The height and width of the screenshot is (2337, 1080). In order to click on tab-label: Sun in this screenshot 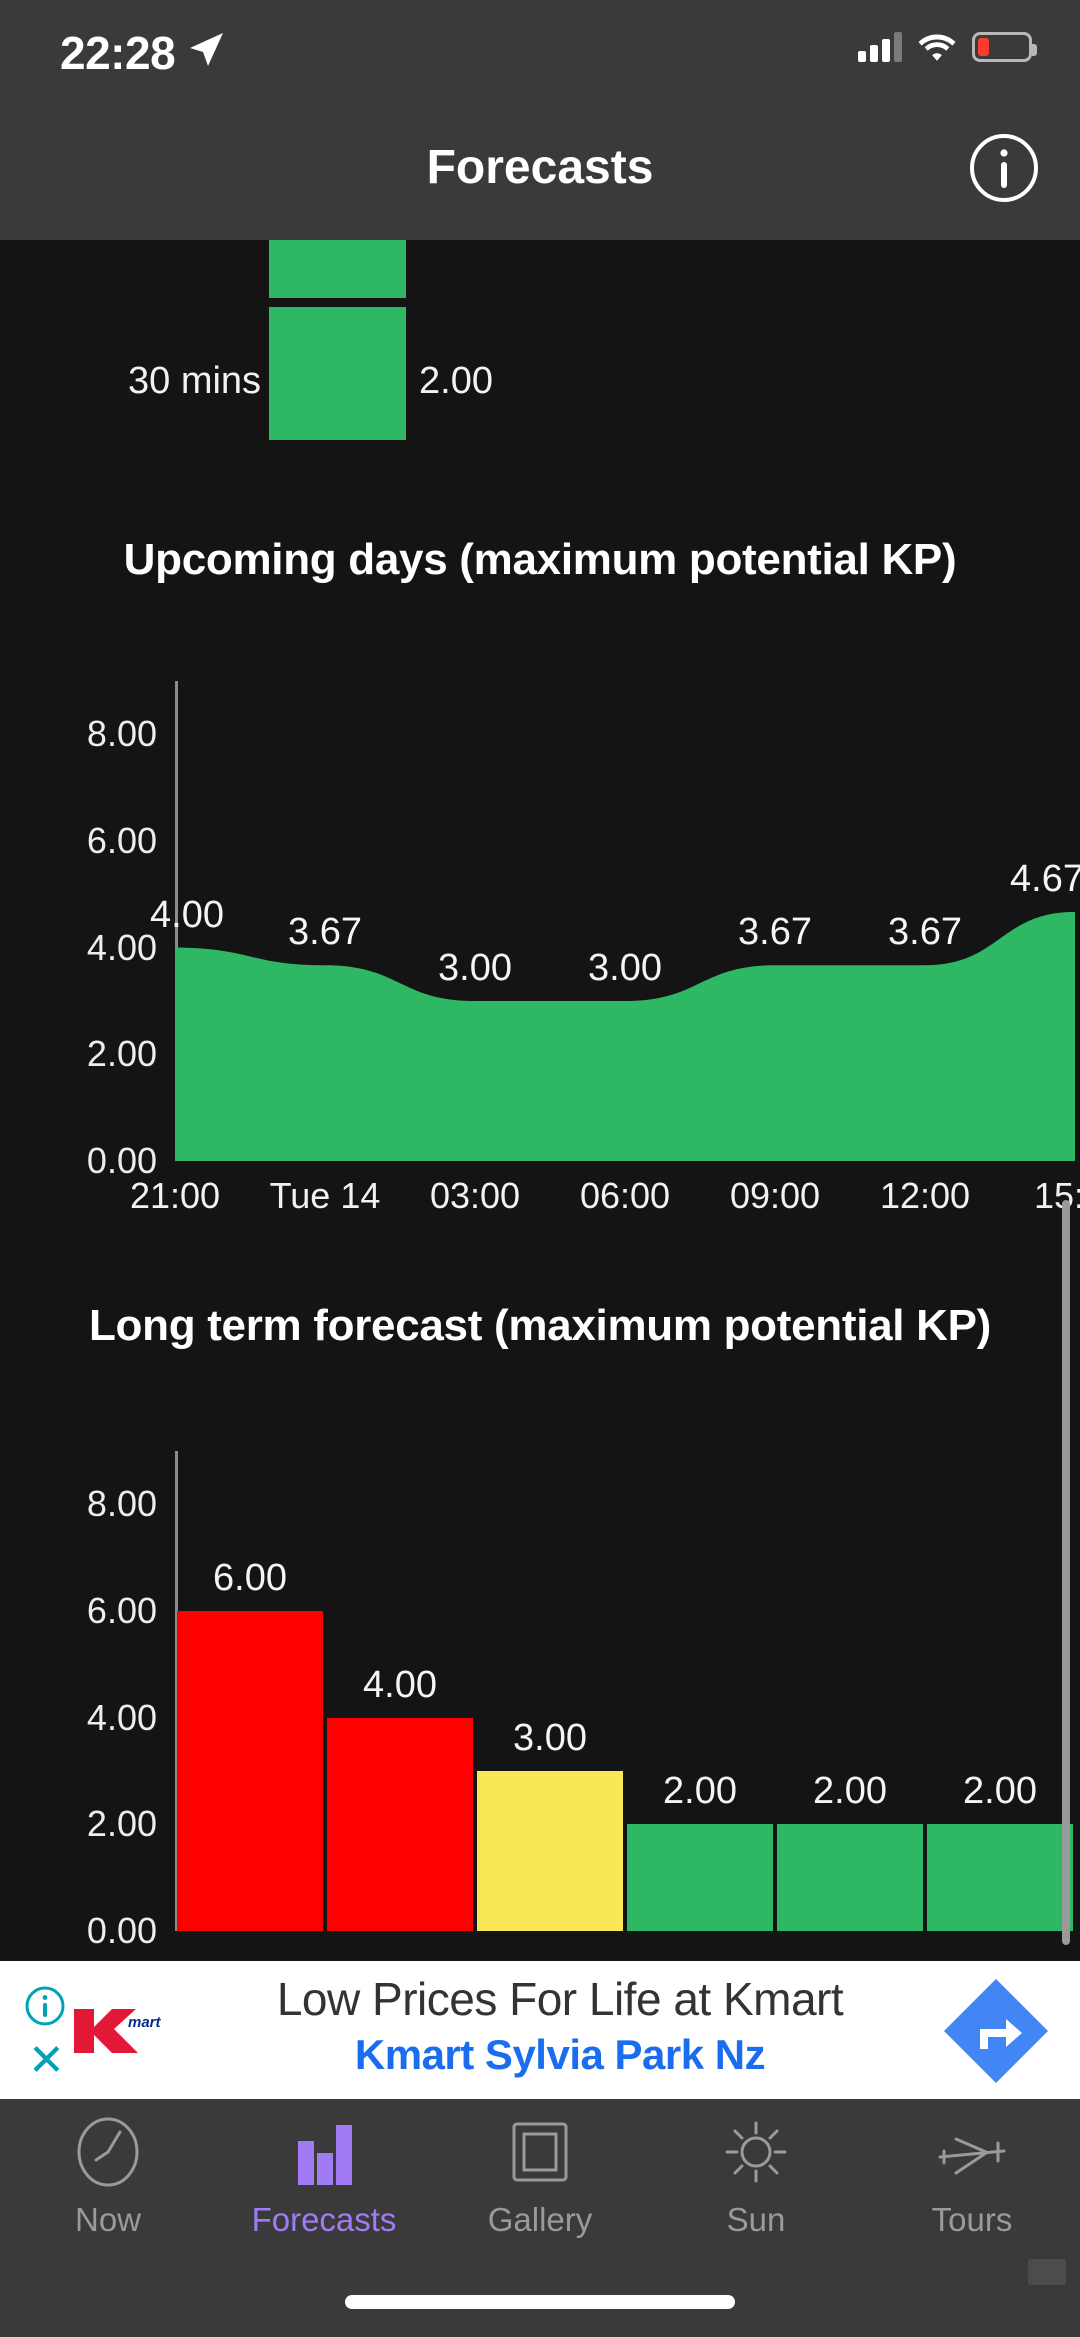, I will do `click(756, 2219)`.